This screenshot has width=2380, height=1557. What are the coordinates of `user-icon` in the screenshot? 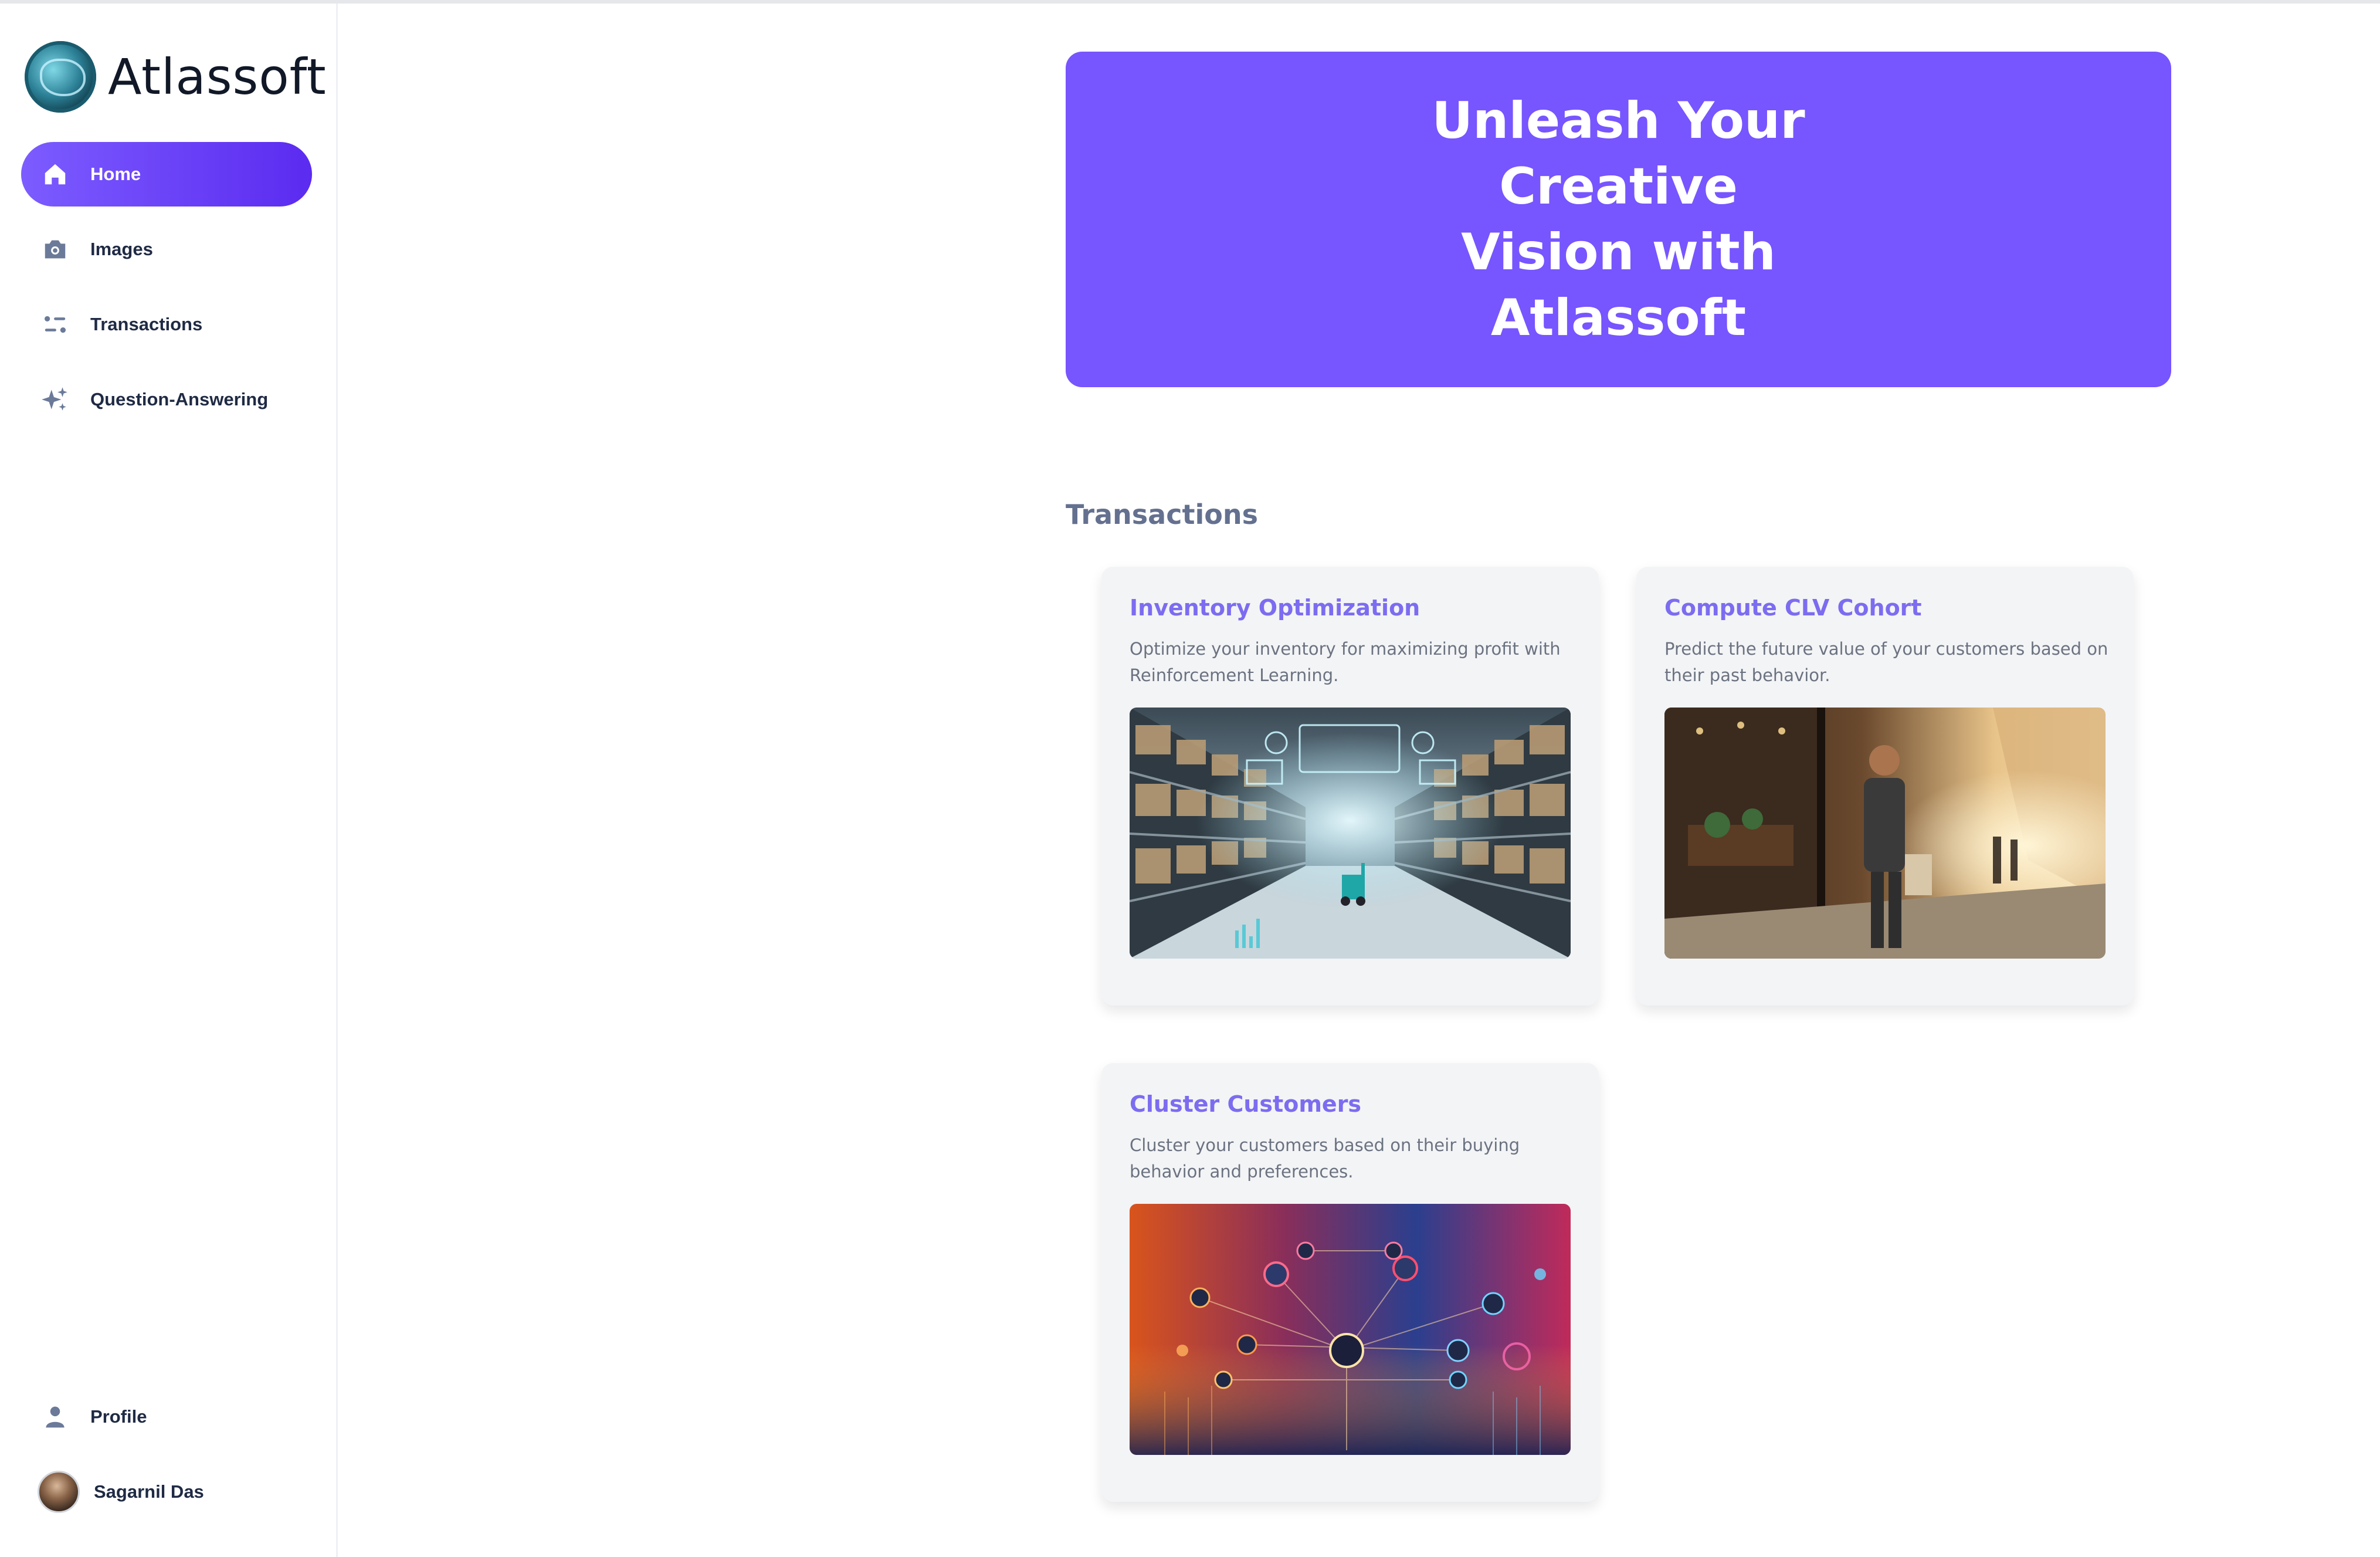 It's located at (55, 1417).